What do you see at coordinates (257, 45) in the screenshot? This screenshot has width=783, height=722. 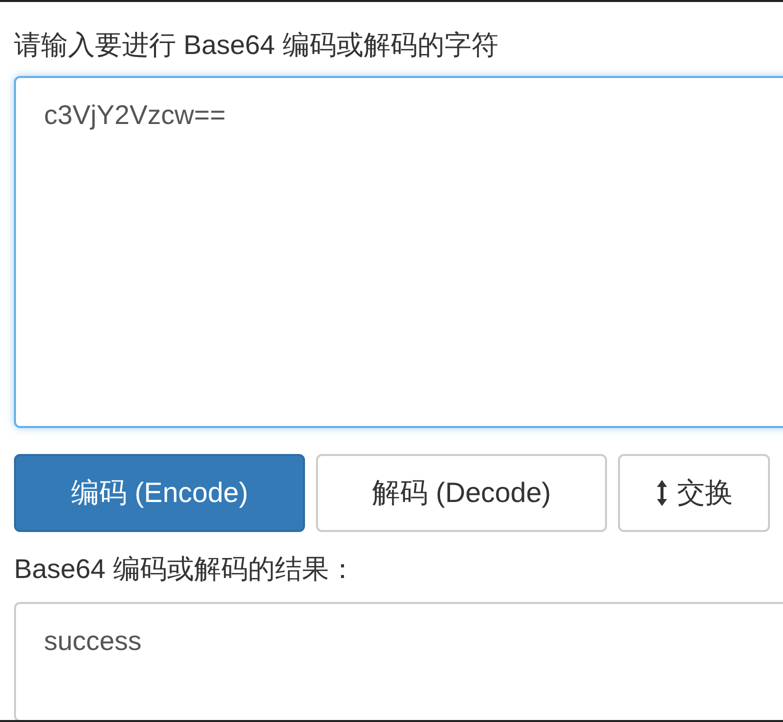 I see `input-label: 请输入要进行 Base64 编码或解码的字符` at bounding box center [257, 45].